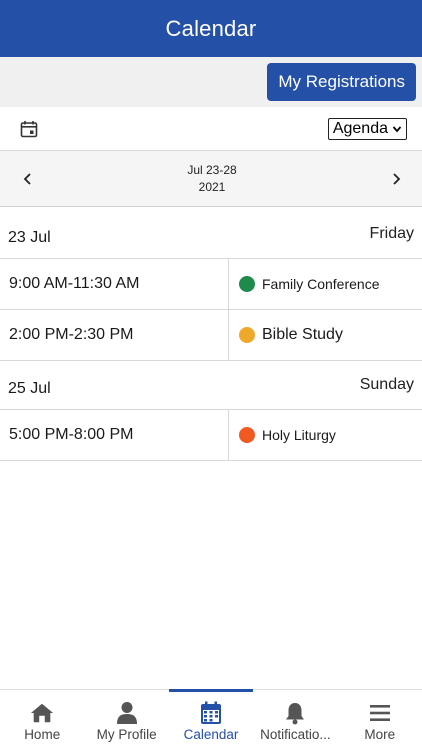 This screenshot has height=750, width=422. I want to click on person-icon, so click(127, 713).